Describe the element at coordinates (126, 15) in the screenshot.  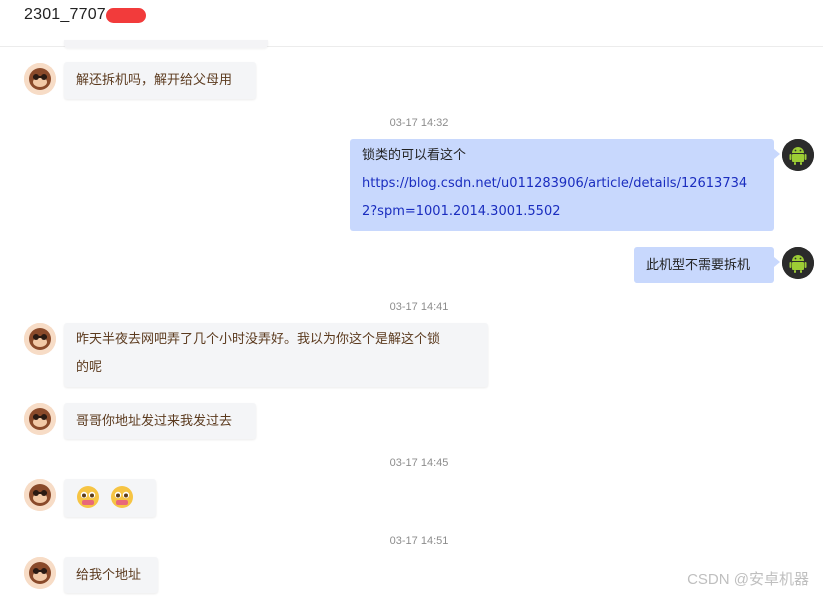
I see `redacted-name-mark` at that location.